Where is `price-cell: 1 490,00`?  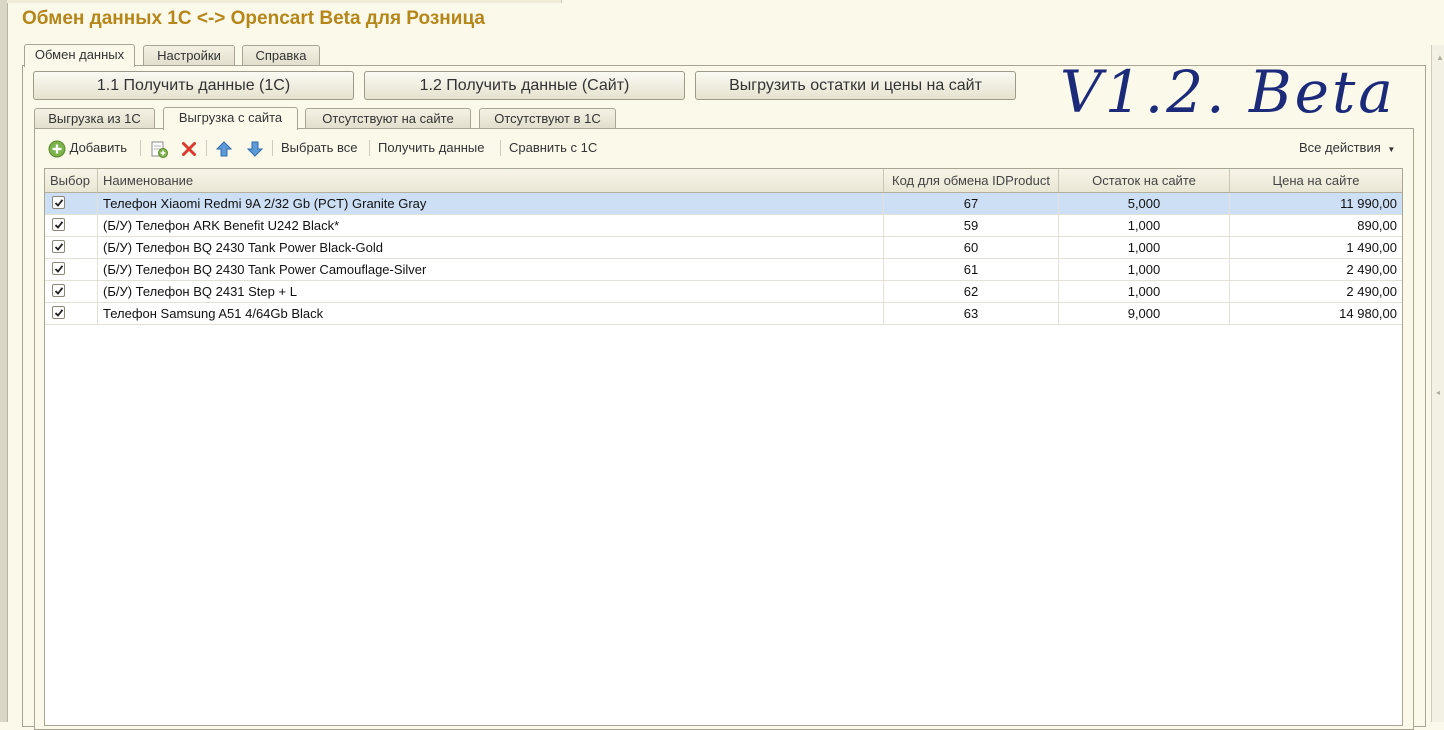 price-cell: 1 490,00 is located at coordinates (1371, 247).